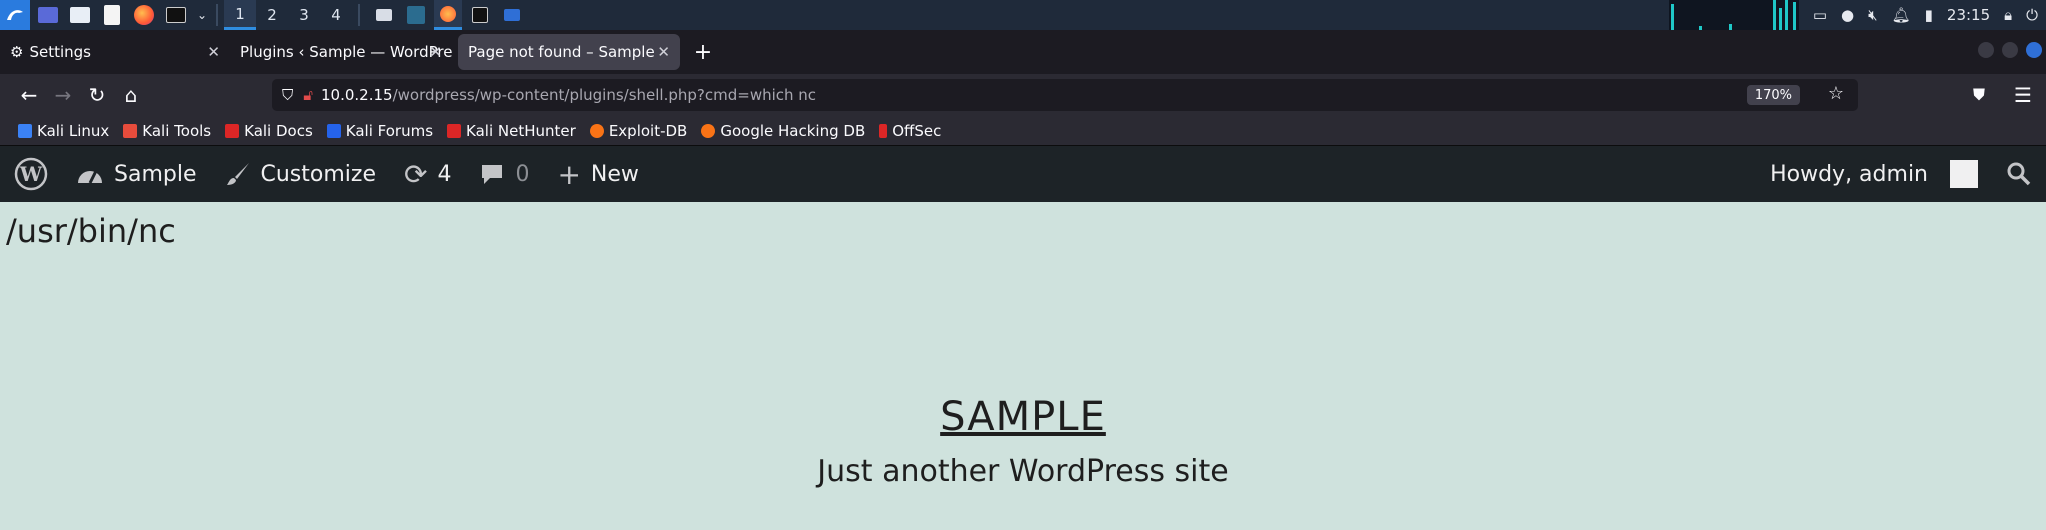 This screenshot has width=2046, height=530. What do you see at coordinates (1986, 50) in the screenshot?
I see `minimize-button` at bounding box center [1986, 50].